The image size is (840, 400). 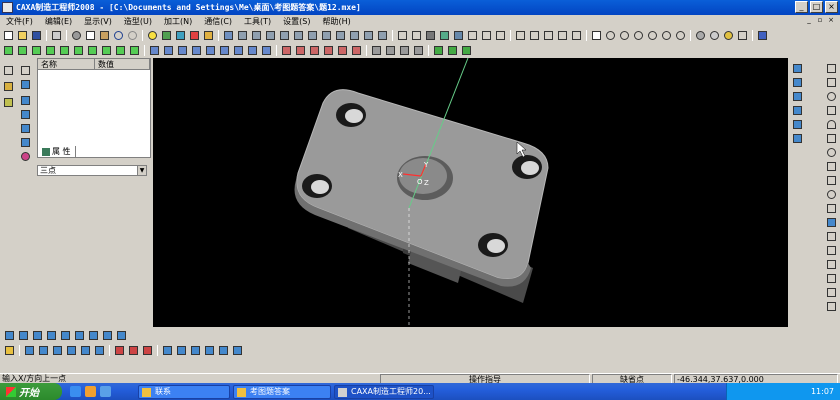 I want to click on pointer-icon, so click(x=831, y=68).